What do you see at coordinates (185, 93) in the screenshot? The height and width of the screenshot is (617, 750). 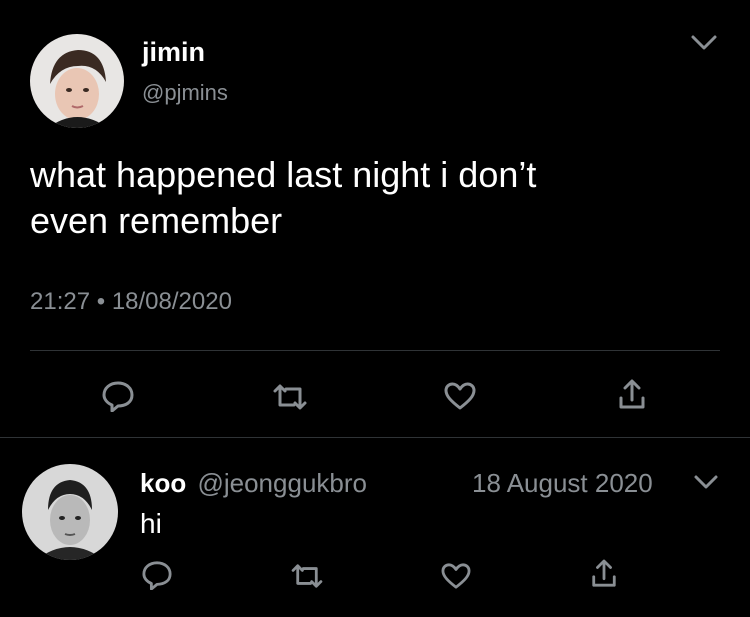 I see `author-handle: @pjmins` at bounding box center [185, 93].